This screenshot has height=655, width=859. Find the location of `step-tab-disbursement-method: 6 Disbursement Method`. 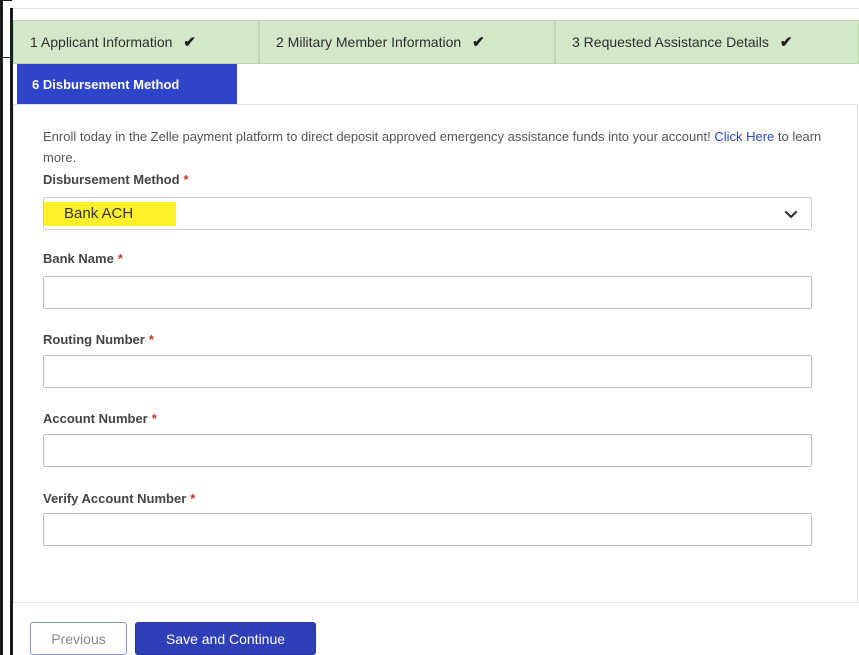

step-tab-disbursement-method: 6 Disbursement Method is located at coordinates (127, 84).